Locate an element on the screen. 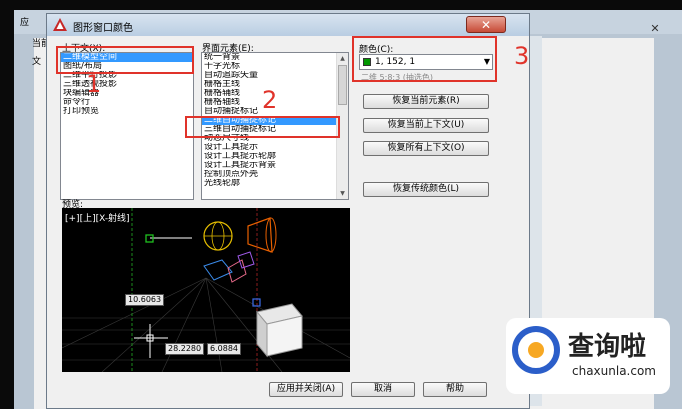 Image resolution: width=682 pixels, height=409 pixels. dynamic-dimension-3: 6.0884 is located at coordinates (224, 349).